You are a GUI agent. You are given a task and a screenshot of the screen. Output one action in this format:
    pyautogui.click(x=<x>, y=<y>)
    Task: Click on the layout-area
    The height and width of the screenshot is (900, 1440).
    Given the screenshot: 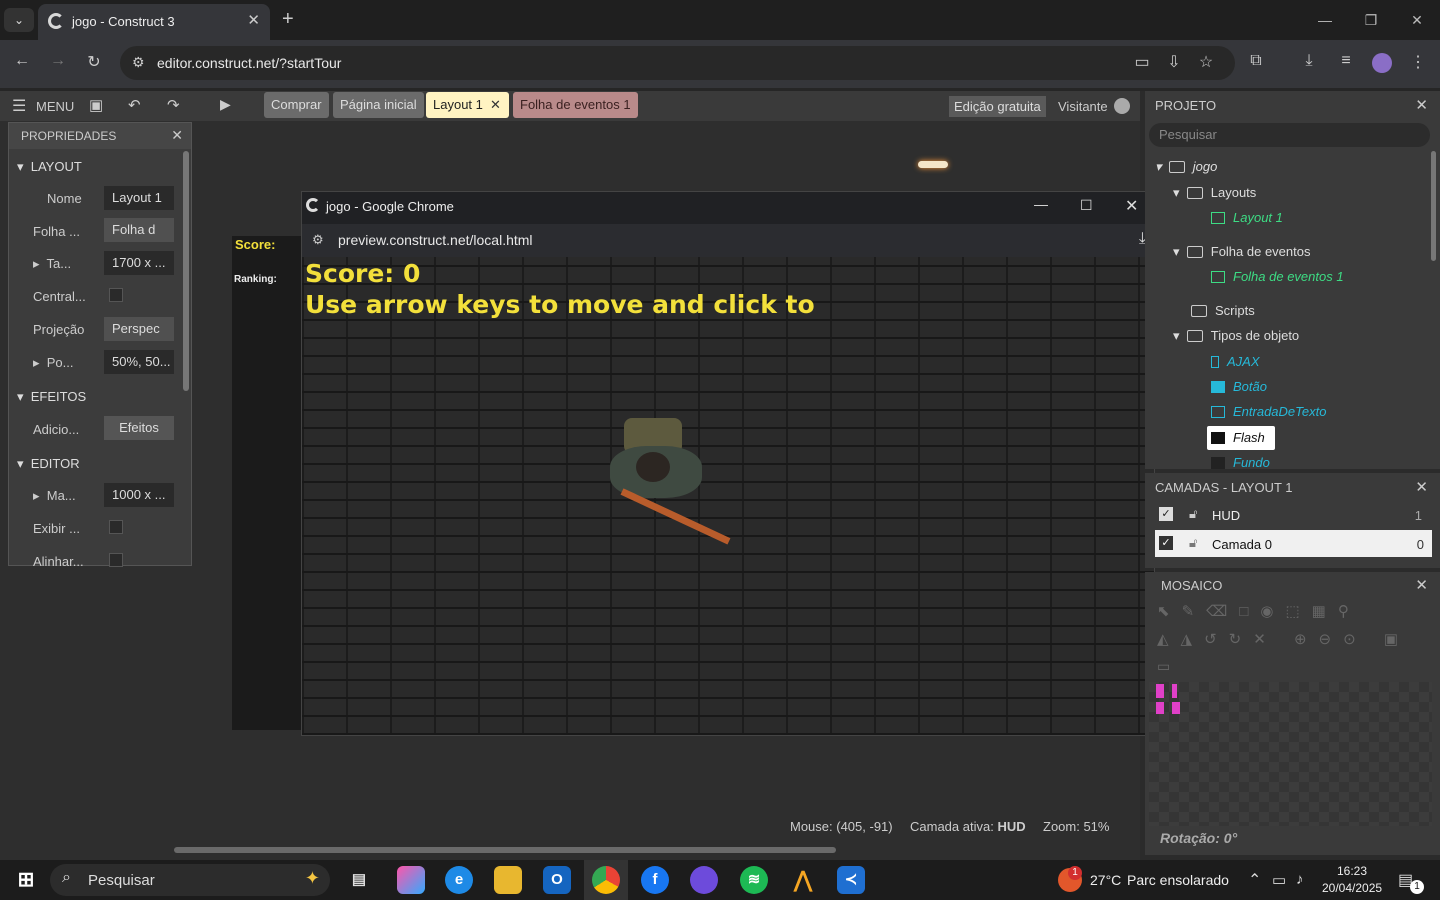 What is the action you would take?
    pyautogui.click(x=267, y=483)
    